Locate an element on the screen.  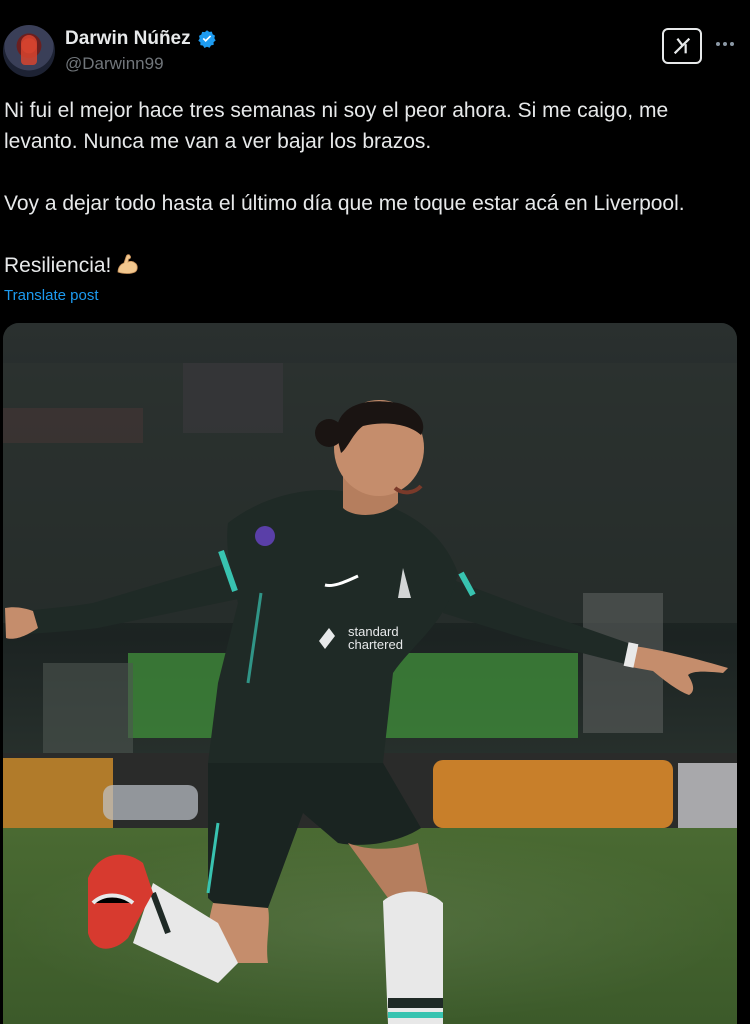
shirt-sponsor-text: standard chartered is located at coordinates (375, 638).